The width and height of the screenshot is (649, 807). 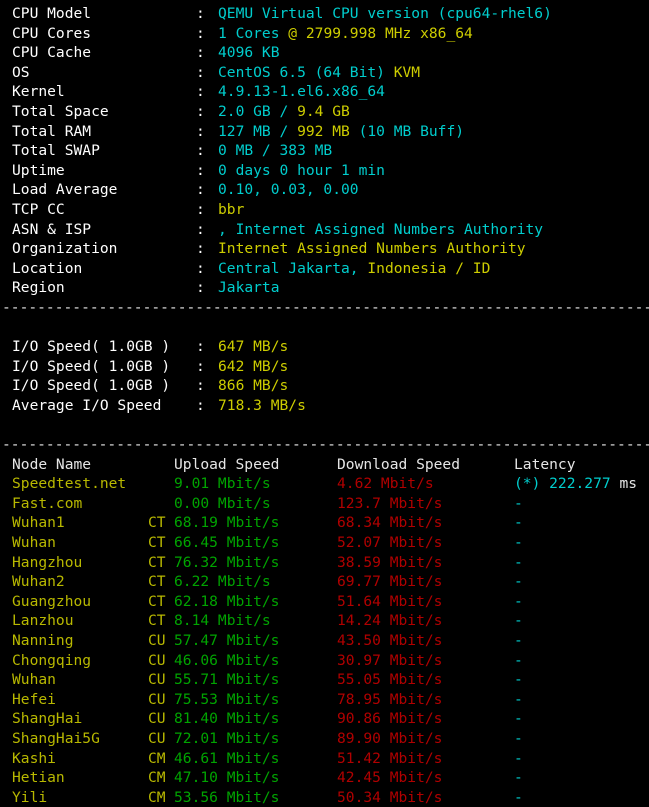 What do you see at coordinates (324, 641) in the screenshot?
I see `table-row: Nanning CU 57.47 Mbit/s 43.50 Mbit/s -` at bounding box center [324, 641].